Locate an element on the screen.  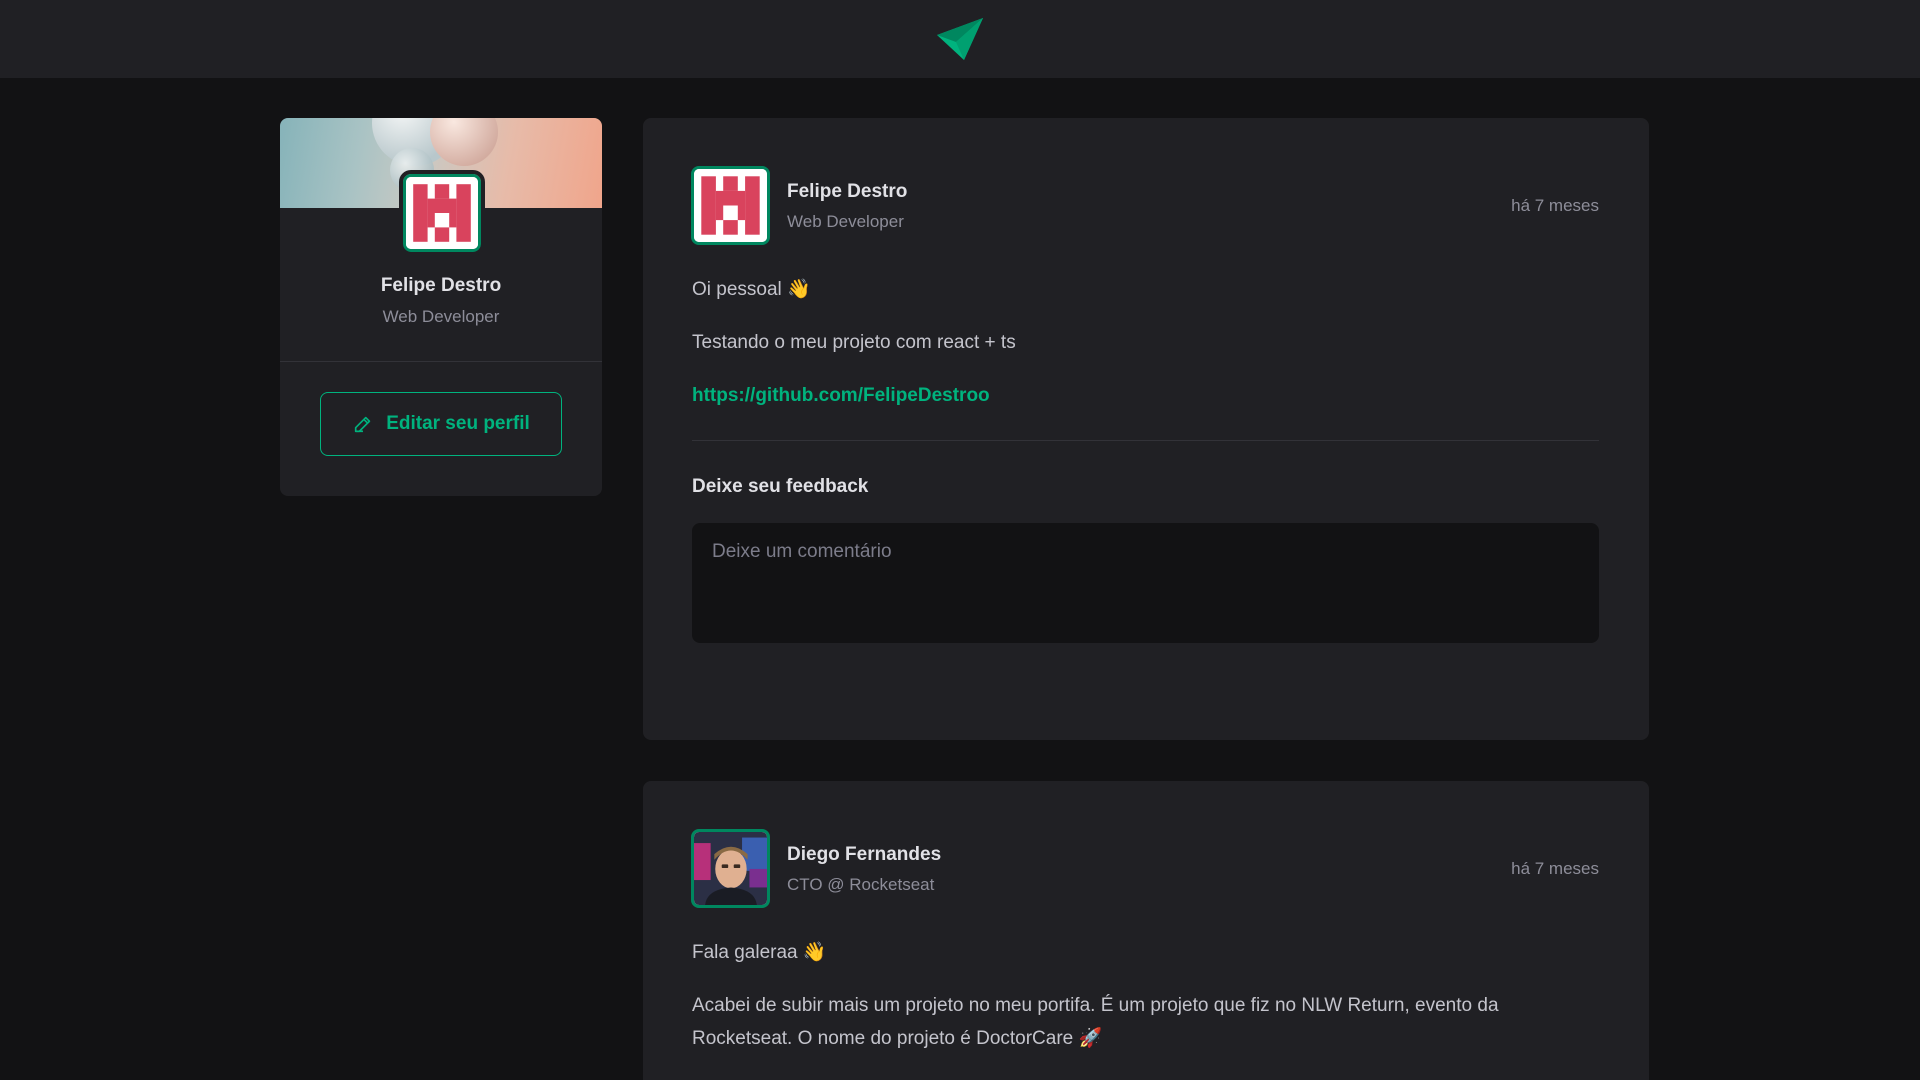
pencil-icon is located at coordinates (363, 424).